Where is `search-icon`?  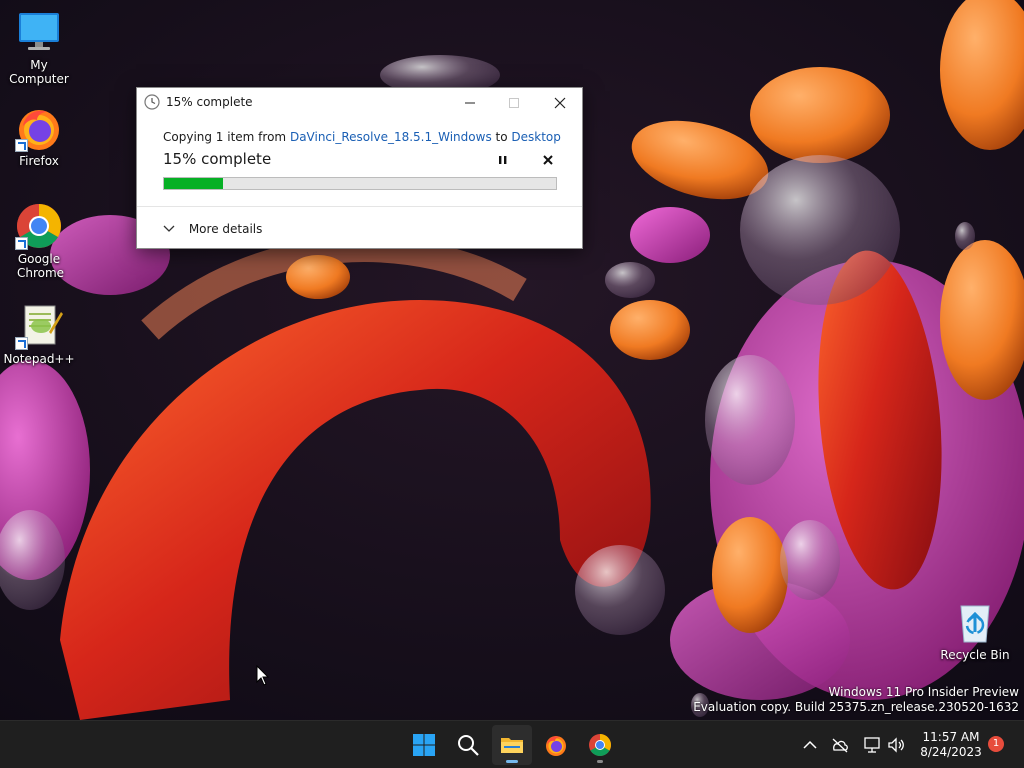
search-icon is located at coordinates (468, 745).